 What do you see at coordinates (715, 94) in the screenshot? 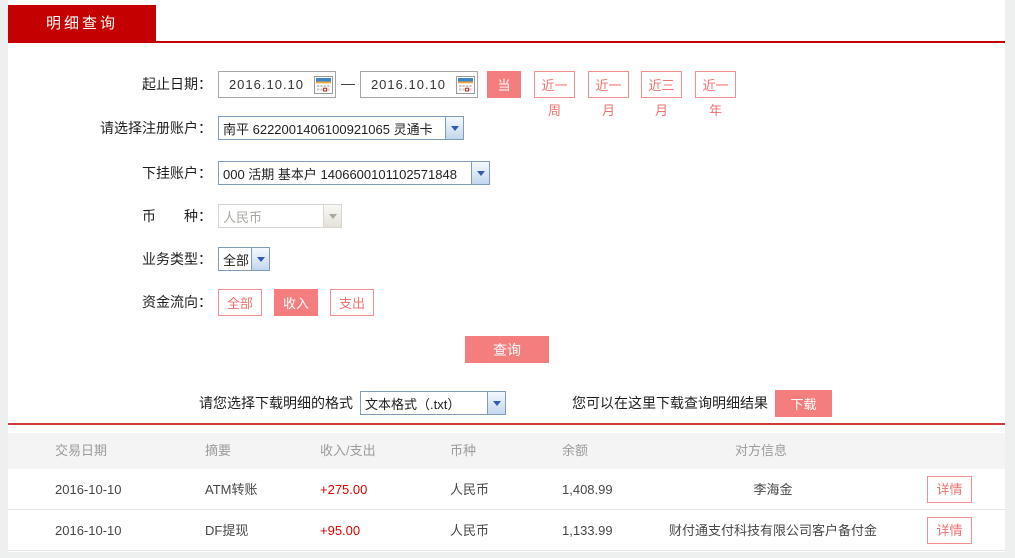
I see `quick-range-year-button: 近一年` at bounding box center [715, 94].